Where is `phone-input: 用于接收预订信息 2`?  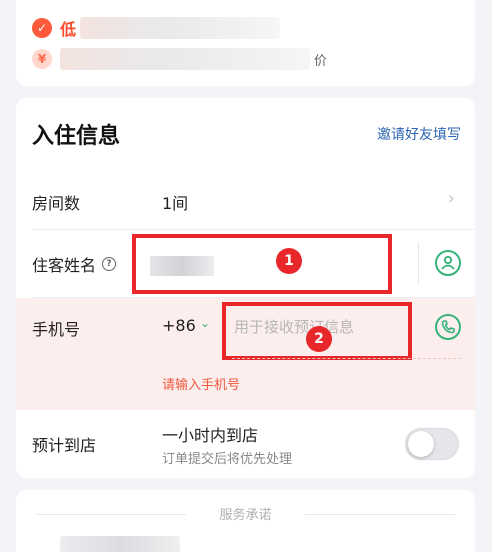 phone-input: 用于接收预订信息 2 is located at coordinates (317, 331).